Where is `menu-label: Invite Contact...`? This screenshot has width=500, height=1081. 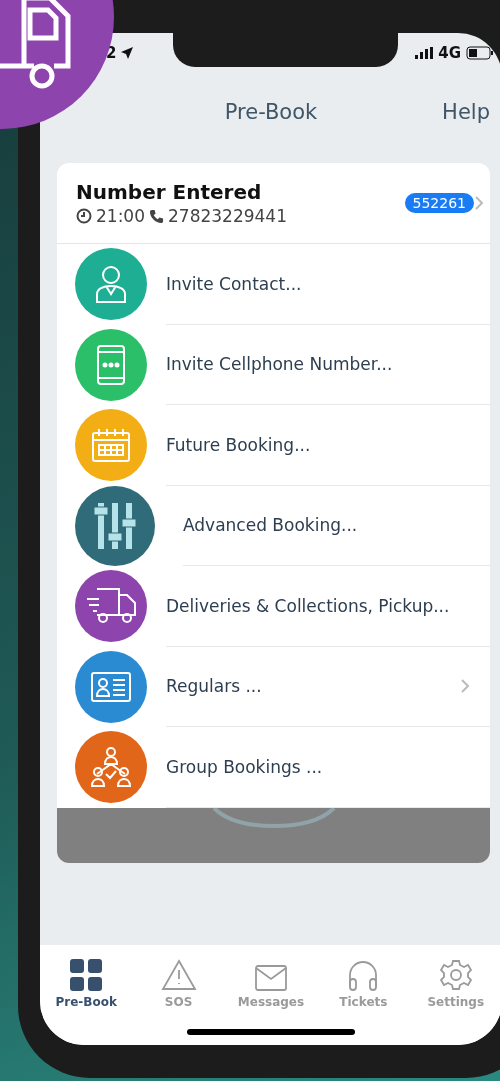 menu-label: Invite Contact... is located at coordinates (234, 283).